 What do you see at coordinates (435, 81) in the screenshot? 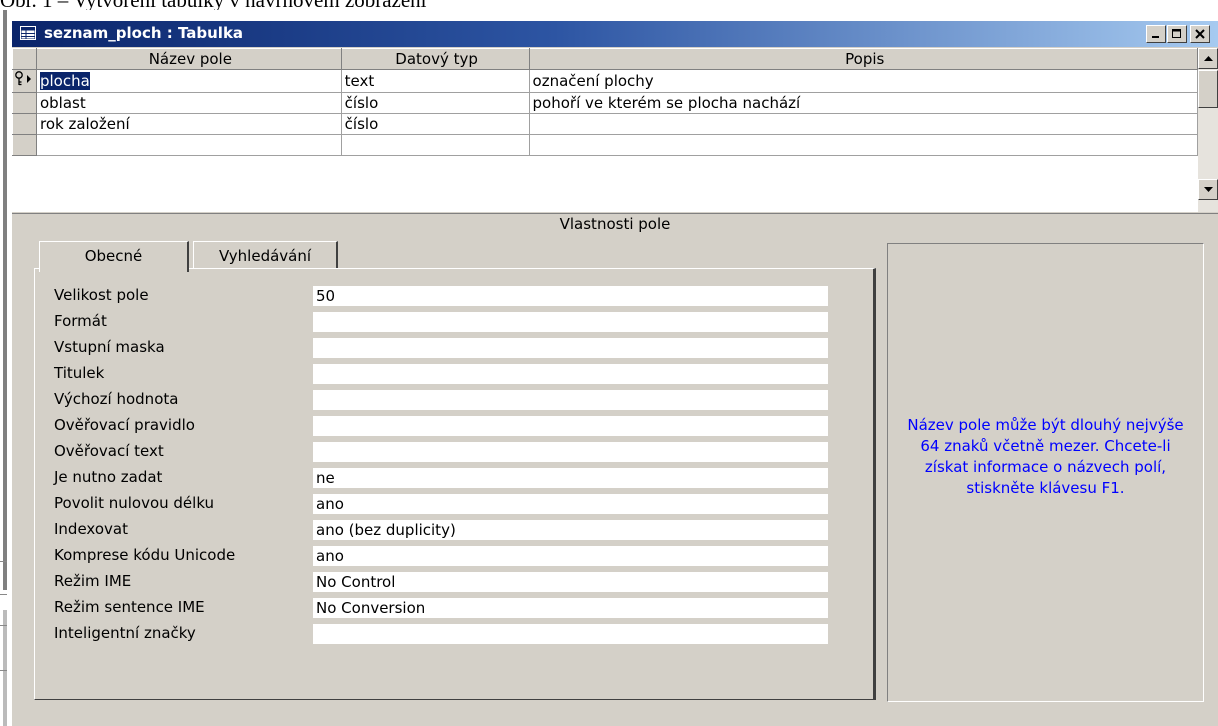
I see `field-type-cell: text` at bounding box center [435, 81].